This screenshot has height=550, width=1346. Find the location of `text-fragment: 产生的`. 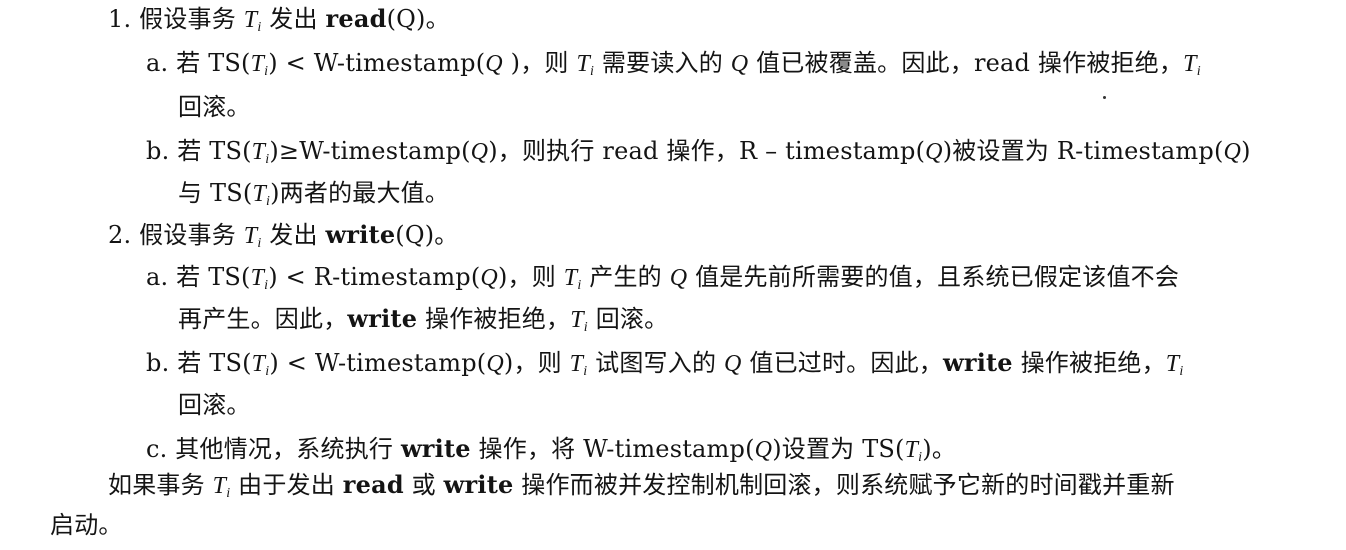

text-fragment: 产生的 is located at coordinates (625, 277).